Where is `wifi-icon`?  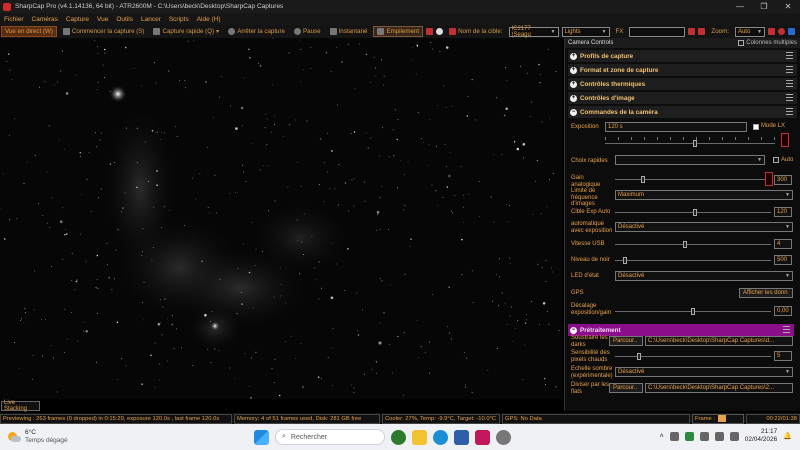 wifi-icon is located at coordinates (704, 436).